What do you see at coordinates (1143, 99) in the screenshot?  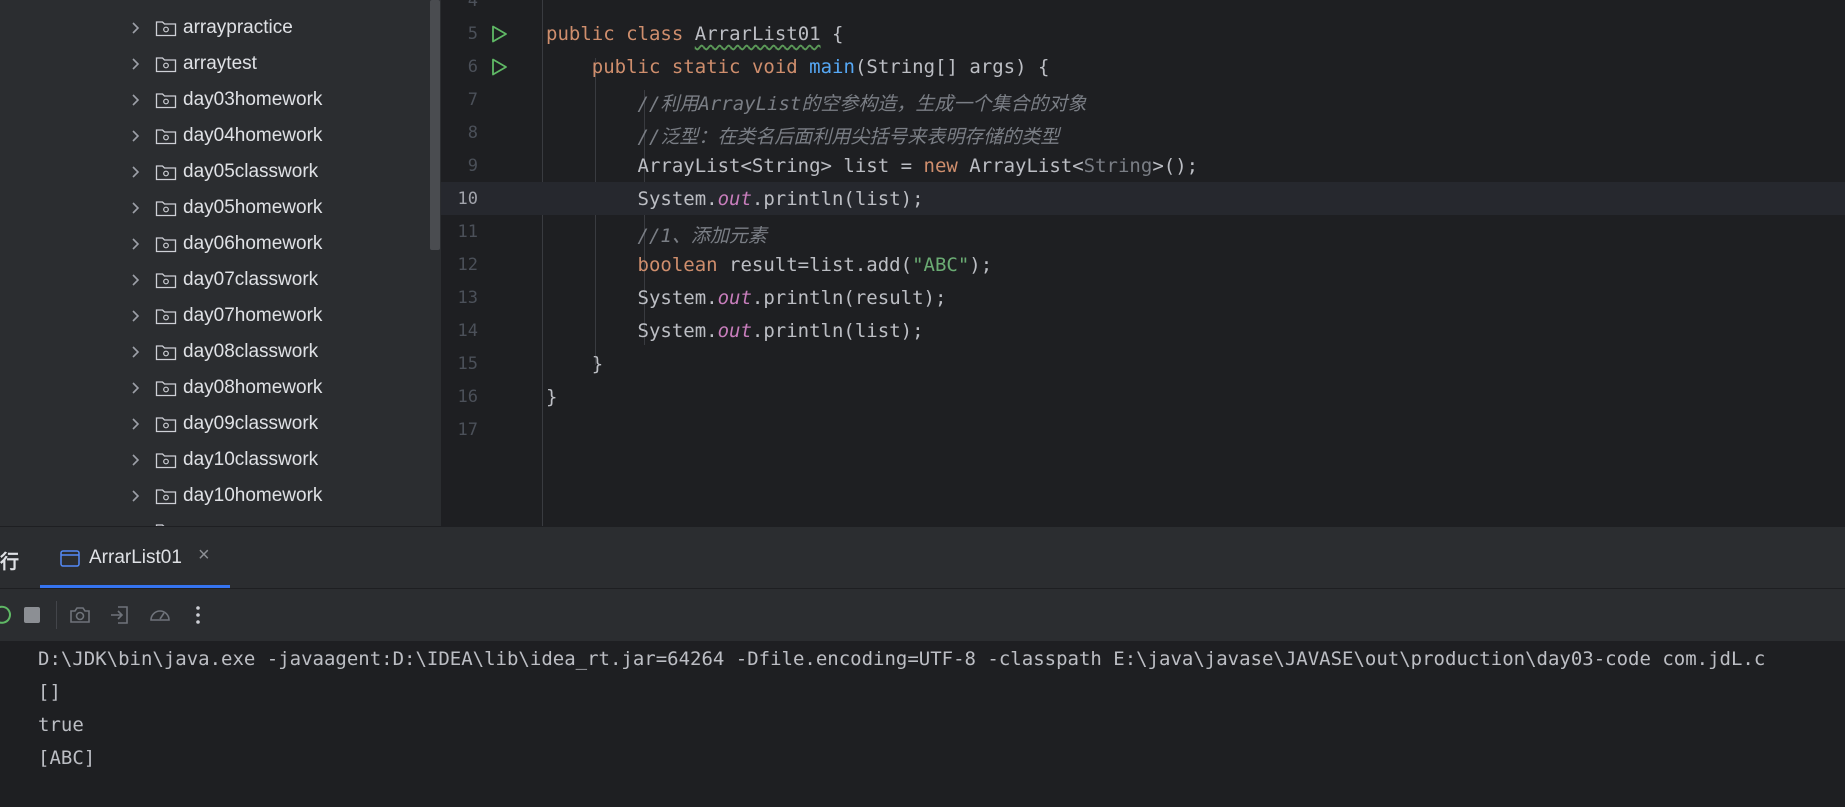 I see `code-line-7: 7 //利用ArrayList的空参构造，生成一个集合的对象` at bounding box center [1143, 99].